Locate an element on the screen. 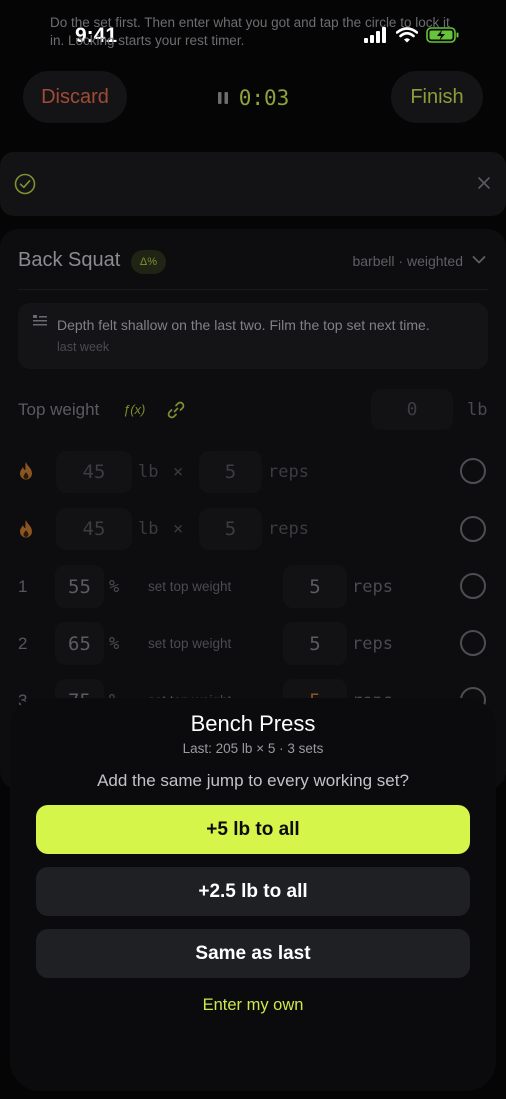  sheet-title: Bench Press is located at coordinates (253, 723).